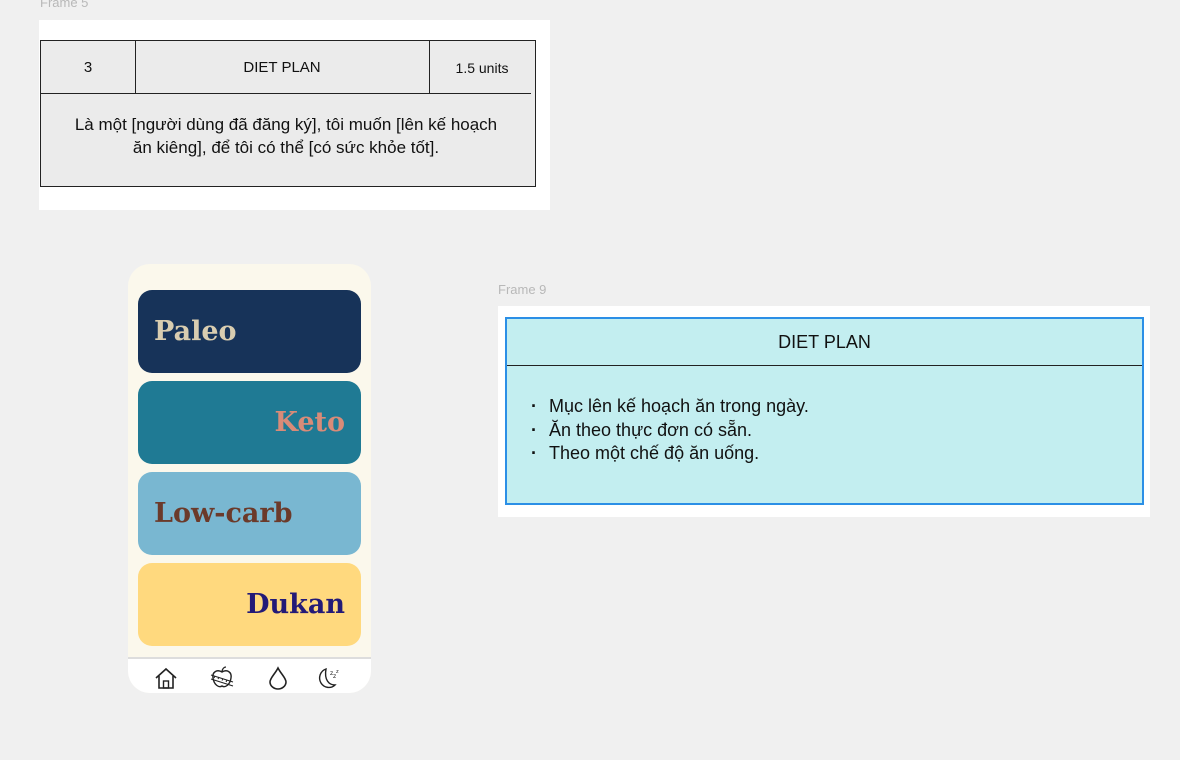 The width and height of the screenshot is (1180, 760). I want to click on story-header-row: 3 DIET PLAN 1.5 units, so click(288, 67).